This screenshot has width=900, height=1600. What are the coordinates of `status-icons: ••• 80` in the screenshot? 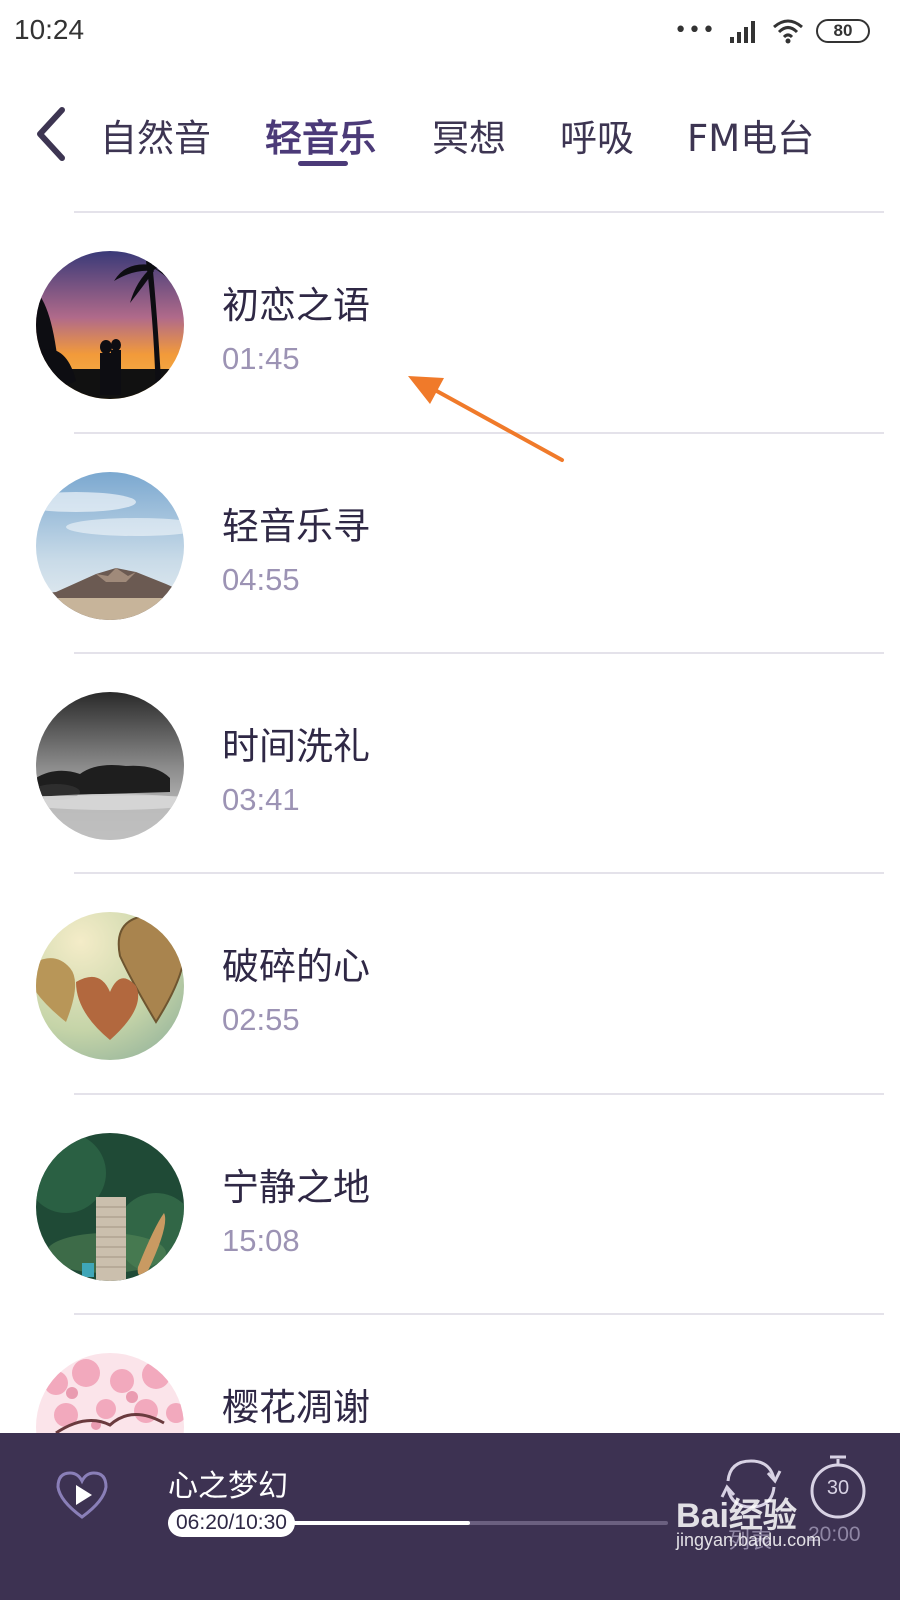 It's located at (772, 31).